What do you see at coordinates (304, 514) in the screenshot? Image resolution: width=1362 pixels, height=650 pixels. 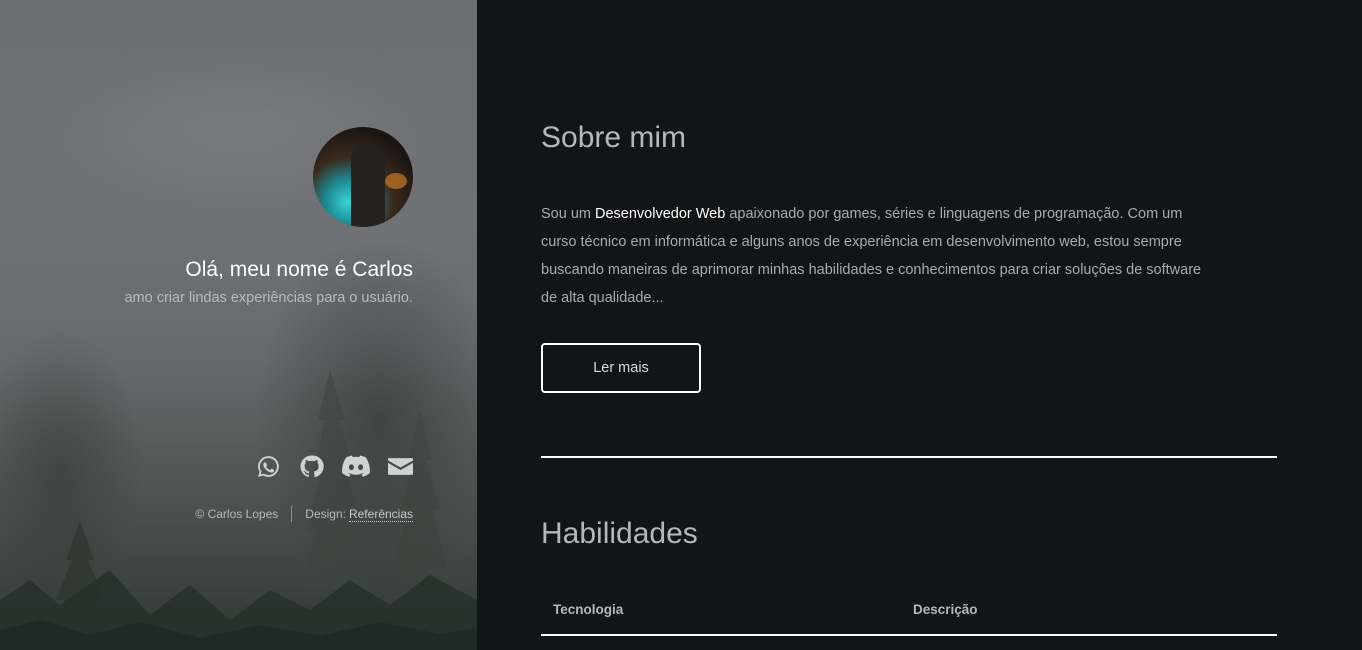 I see `sidebar-footer: © Carlos Lopes Design: Referências` at bounding box center [304, 514].